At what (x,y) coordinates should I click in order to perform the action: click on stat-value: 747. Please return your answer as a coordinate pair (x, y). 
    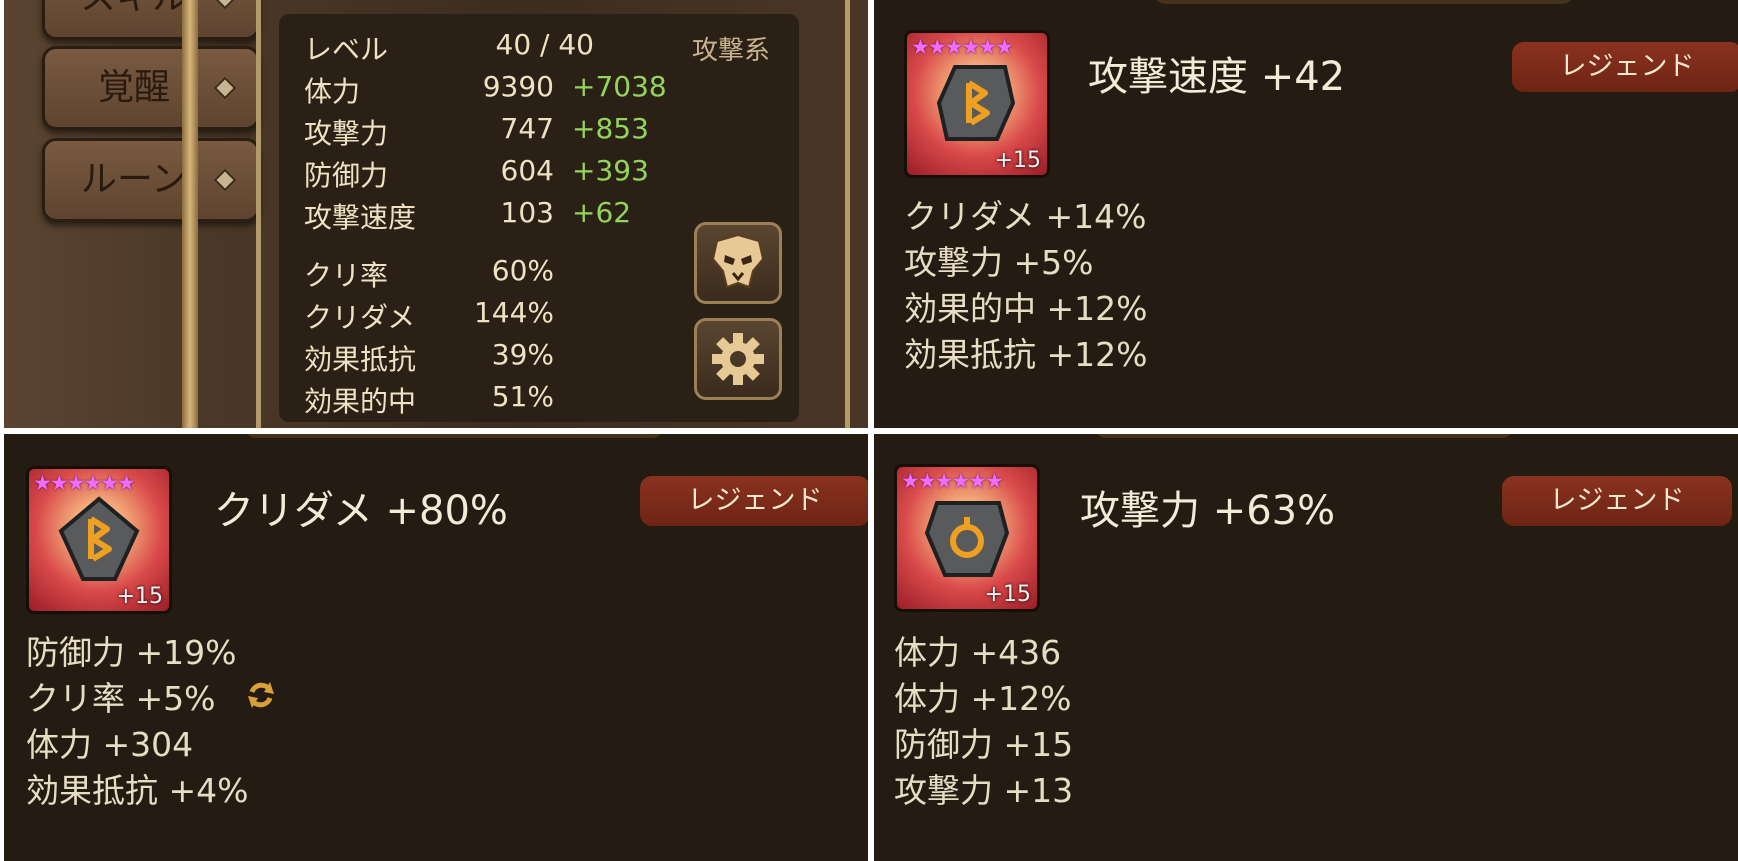
    Looking at the image, I should click on (527, 128).